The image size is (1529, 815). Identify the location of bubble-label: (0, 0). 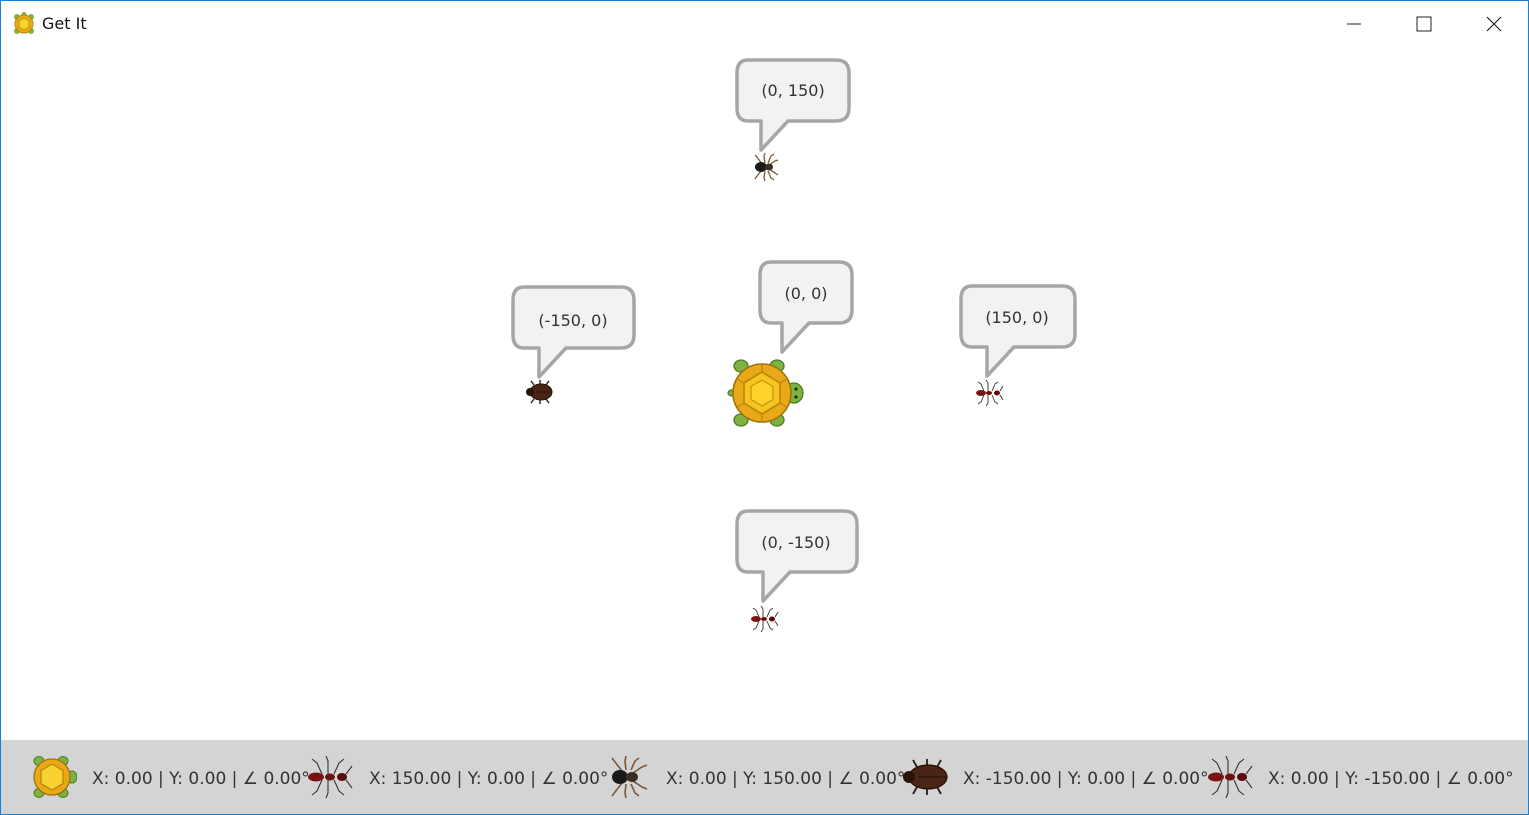
(806, 293).